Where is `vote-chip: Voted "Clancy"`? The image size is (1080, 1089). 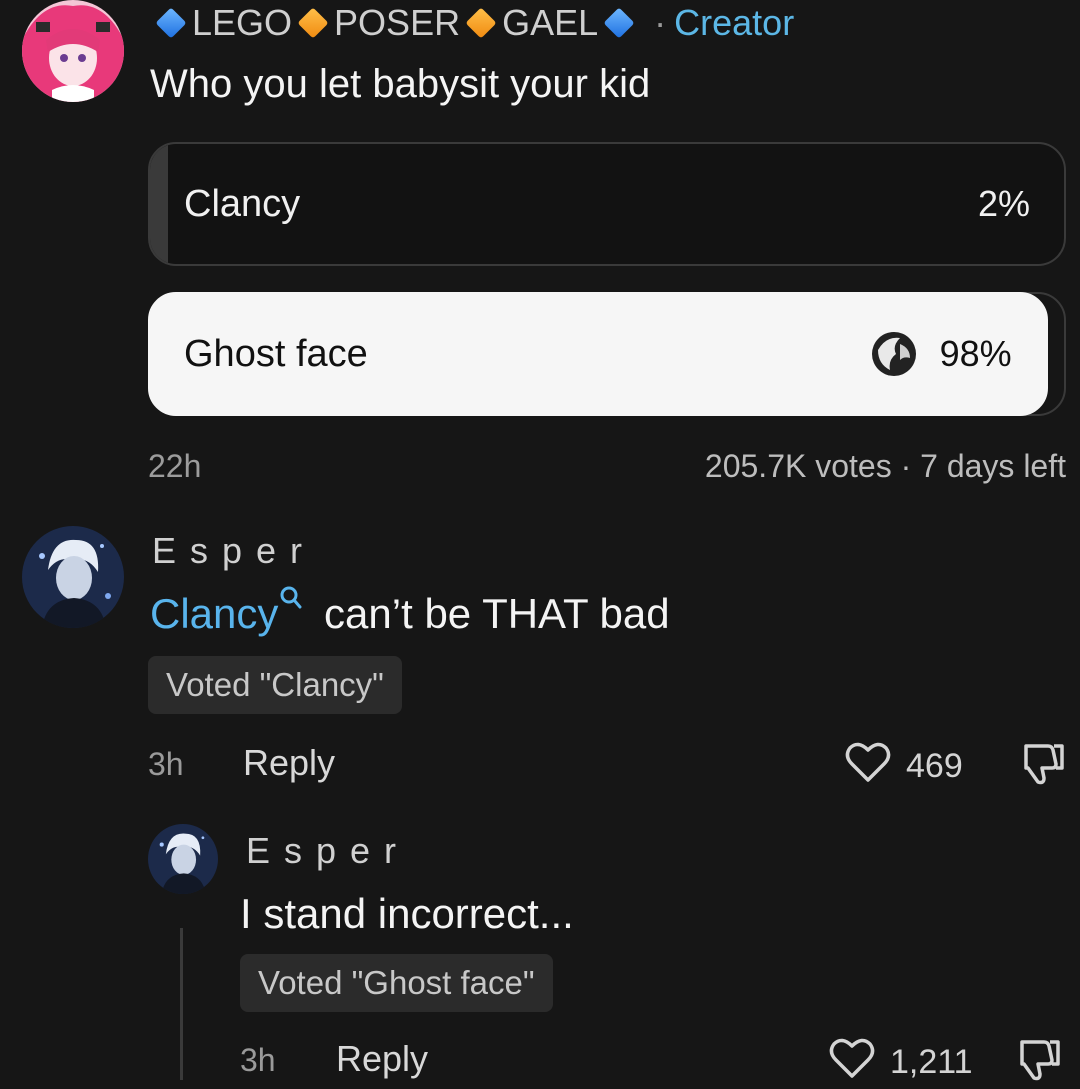
vote-chip: Voted "Clancy" is located at coordinates (275, 685).